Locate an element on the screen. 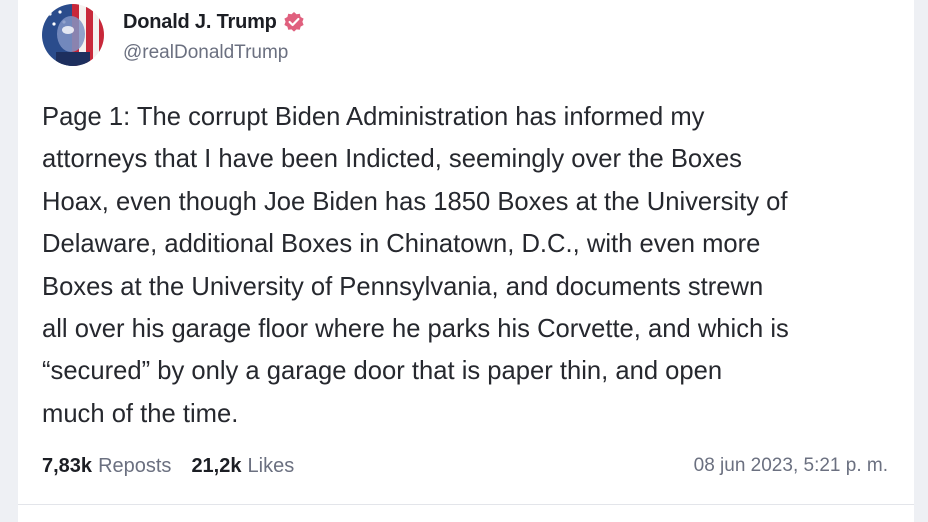  post-stats: 7,83k Reposts 21,2k Likes is located at coordinates (168, 466).